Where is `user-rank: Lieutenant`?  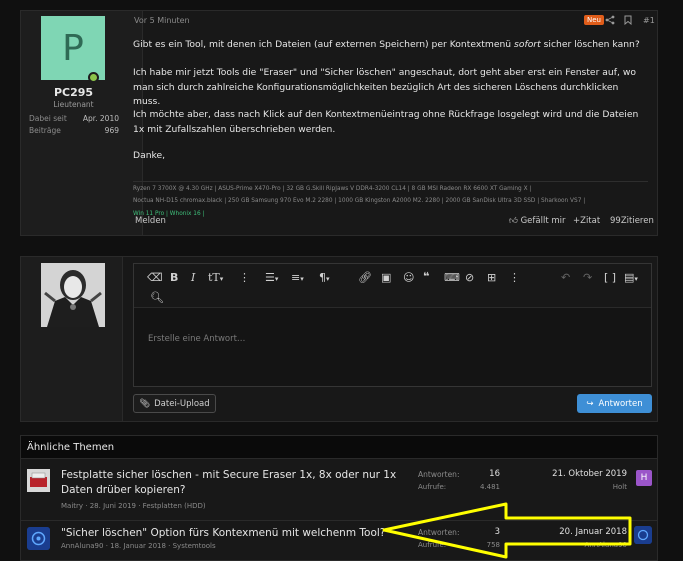
user-rank: Lieutenant is located at coordinates (73, 104).